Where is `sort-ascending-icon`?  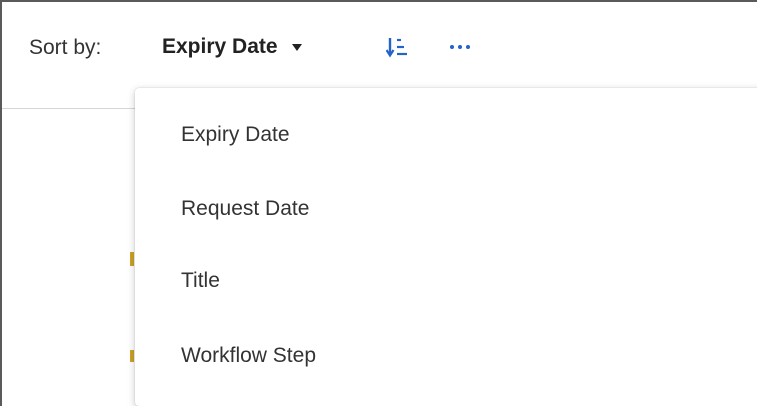 sort-ascending-icon is located at coordinates (397, 47).